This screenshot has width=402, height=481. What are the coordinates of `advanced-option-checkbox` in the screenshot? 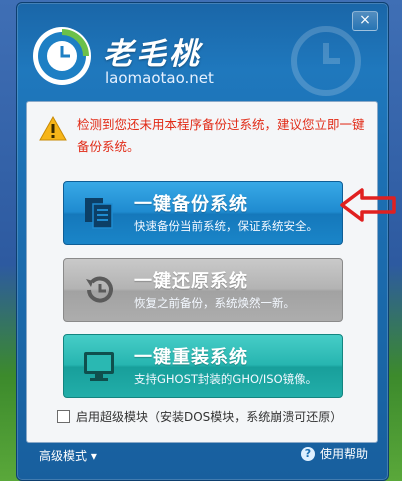 It's located at (63, 416).